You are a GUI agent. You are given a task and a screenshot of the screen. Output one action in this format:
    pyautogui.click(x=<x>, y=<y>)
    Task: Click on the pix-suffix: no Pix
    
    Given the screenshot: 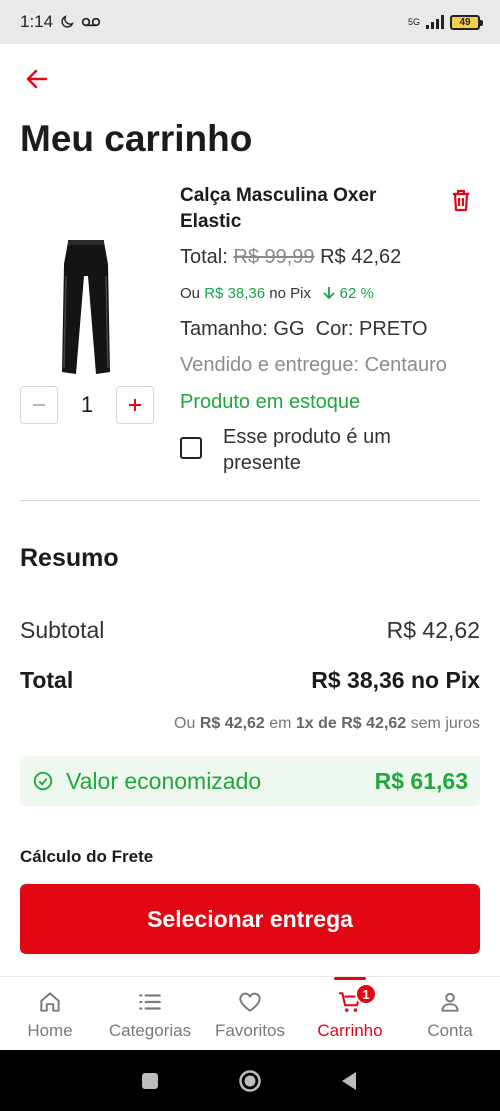 What is the action you would take?
    pyautogui.click(x=290, y=293)
    